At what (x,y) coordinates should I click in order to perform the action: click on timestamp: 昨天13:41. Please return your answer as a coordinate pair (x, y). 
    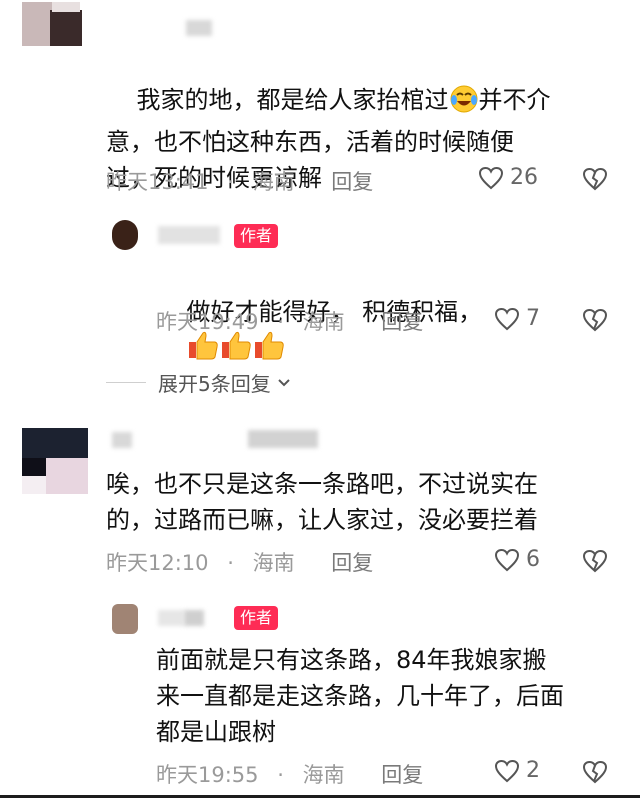
    Looking at the image, I should click on (157, 182).